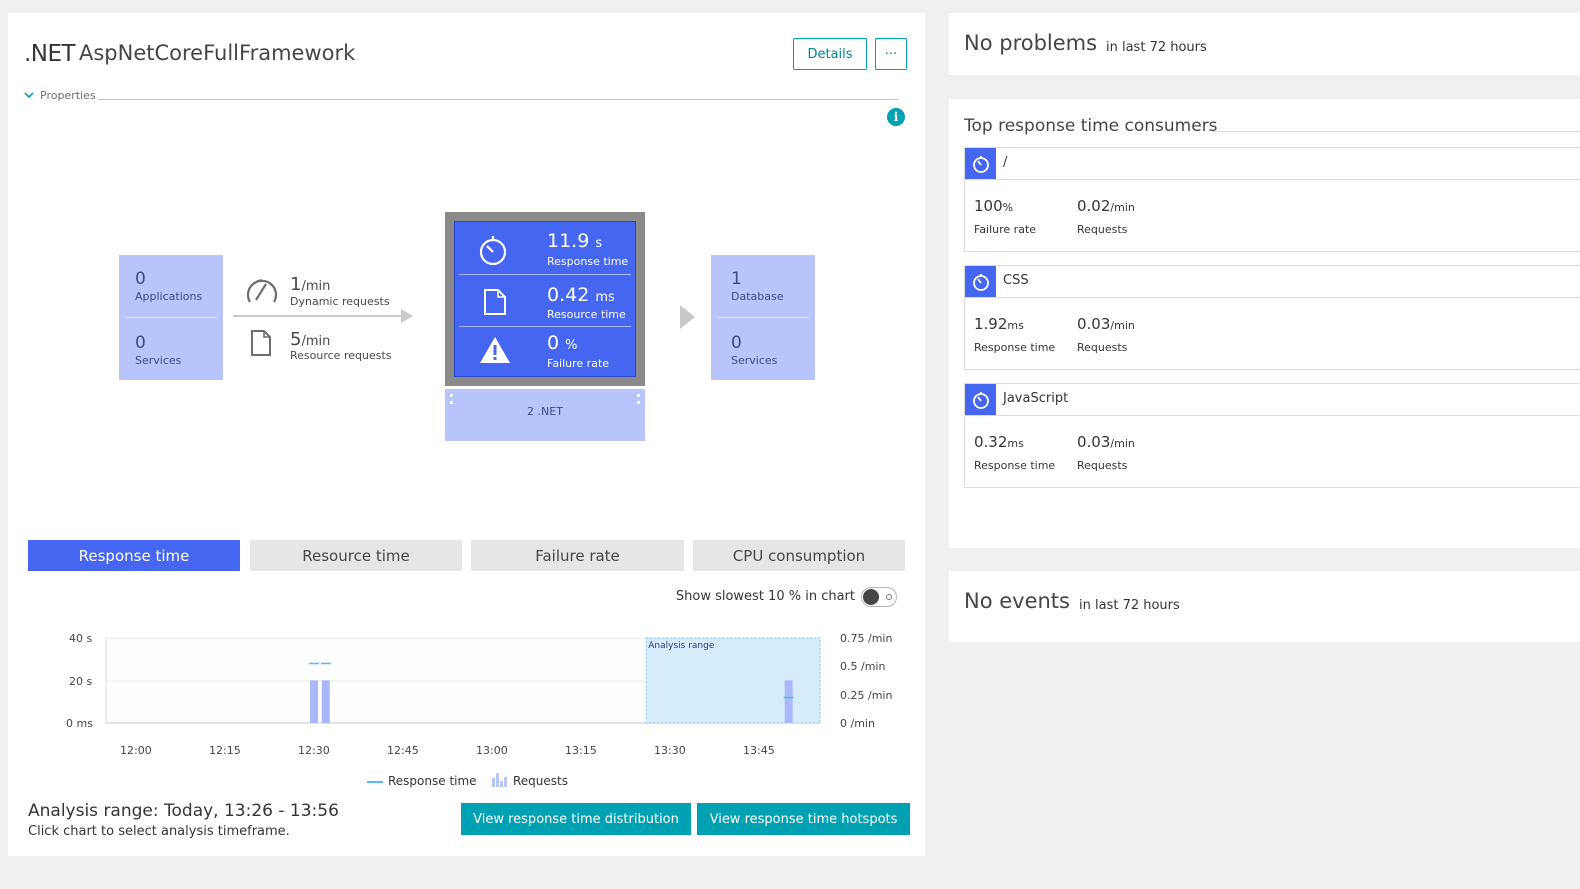 This screenshot has width=1580, height=889. What do you see at coordinates (375, 782) in the screenshot?
I see `legend-line-icon` at bounding box center [375, 782].